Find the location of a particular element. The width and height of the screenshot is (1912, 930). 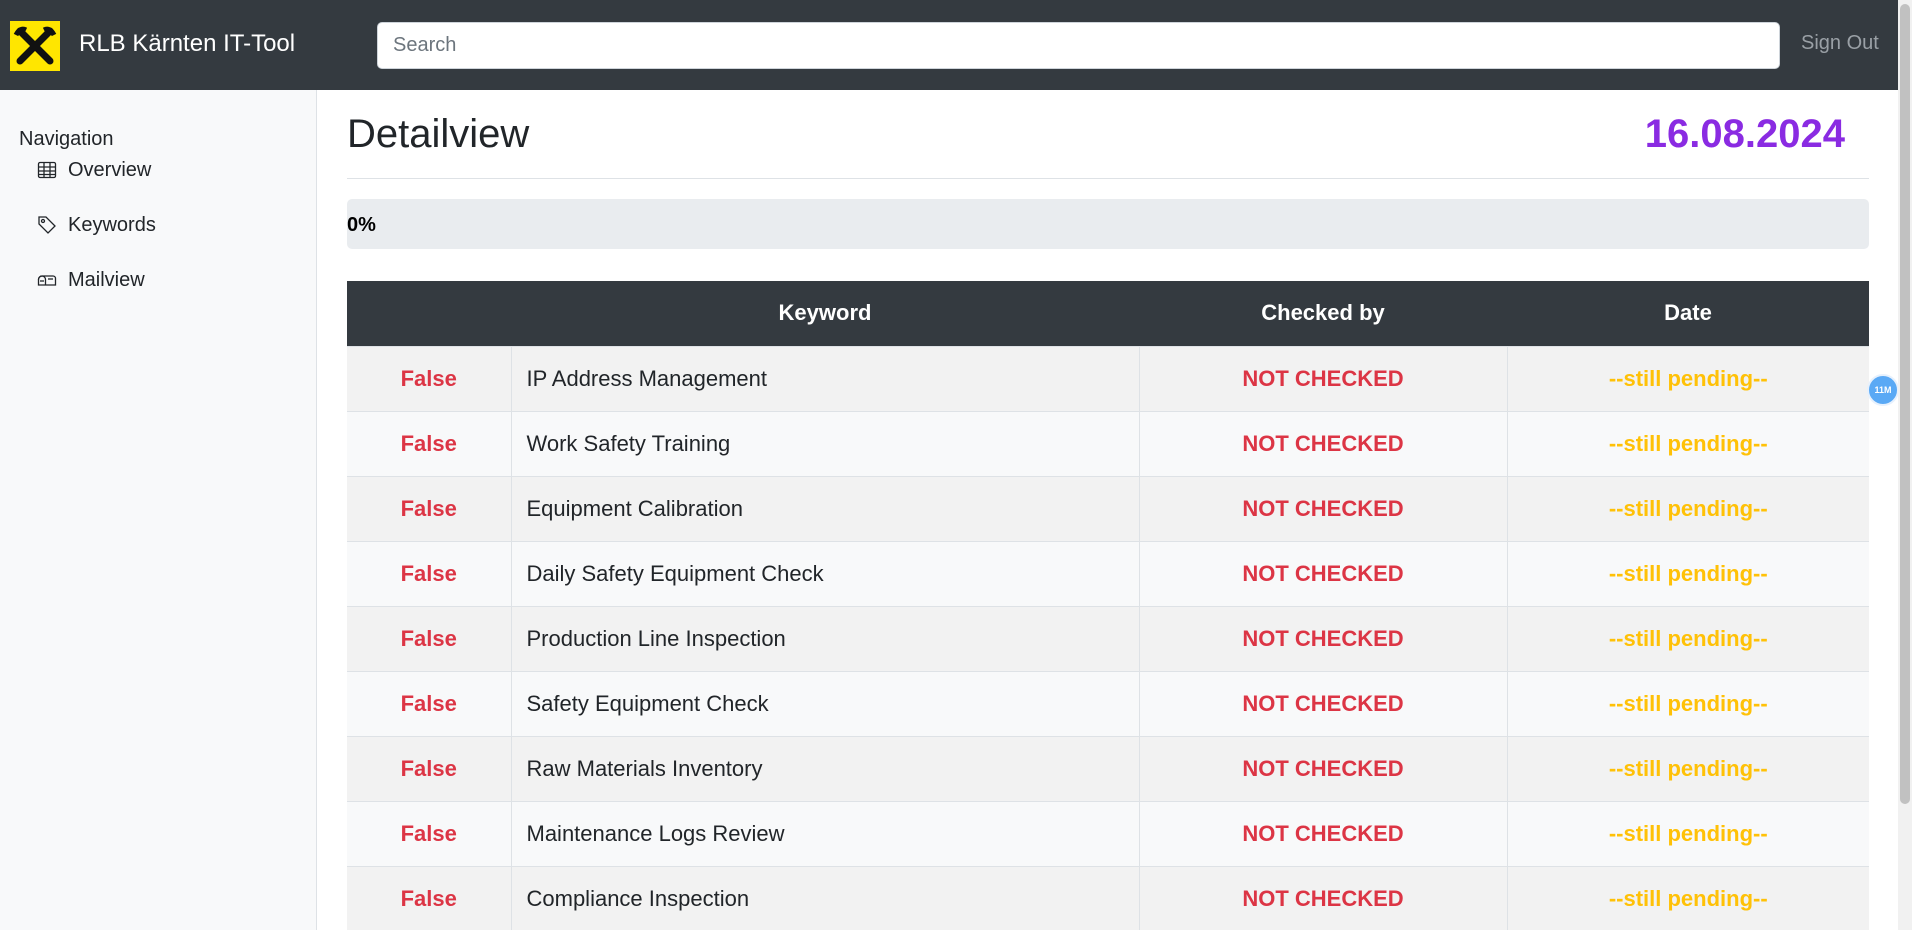

column-header-keyword: Keyword is located at coordinates (825, 313).